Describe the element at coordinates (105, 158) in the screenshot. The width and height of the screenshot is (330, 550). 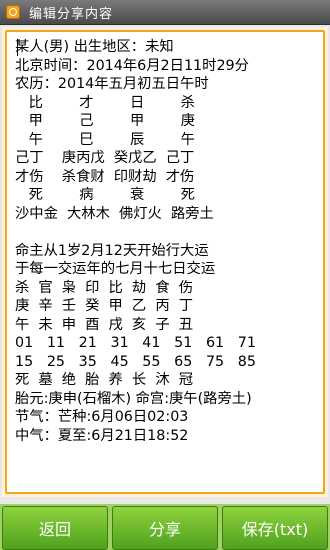
I see `content-line: 己丁 庚丙戊 癸戊乙 己丁` at that location.